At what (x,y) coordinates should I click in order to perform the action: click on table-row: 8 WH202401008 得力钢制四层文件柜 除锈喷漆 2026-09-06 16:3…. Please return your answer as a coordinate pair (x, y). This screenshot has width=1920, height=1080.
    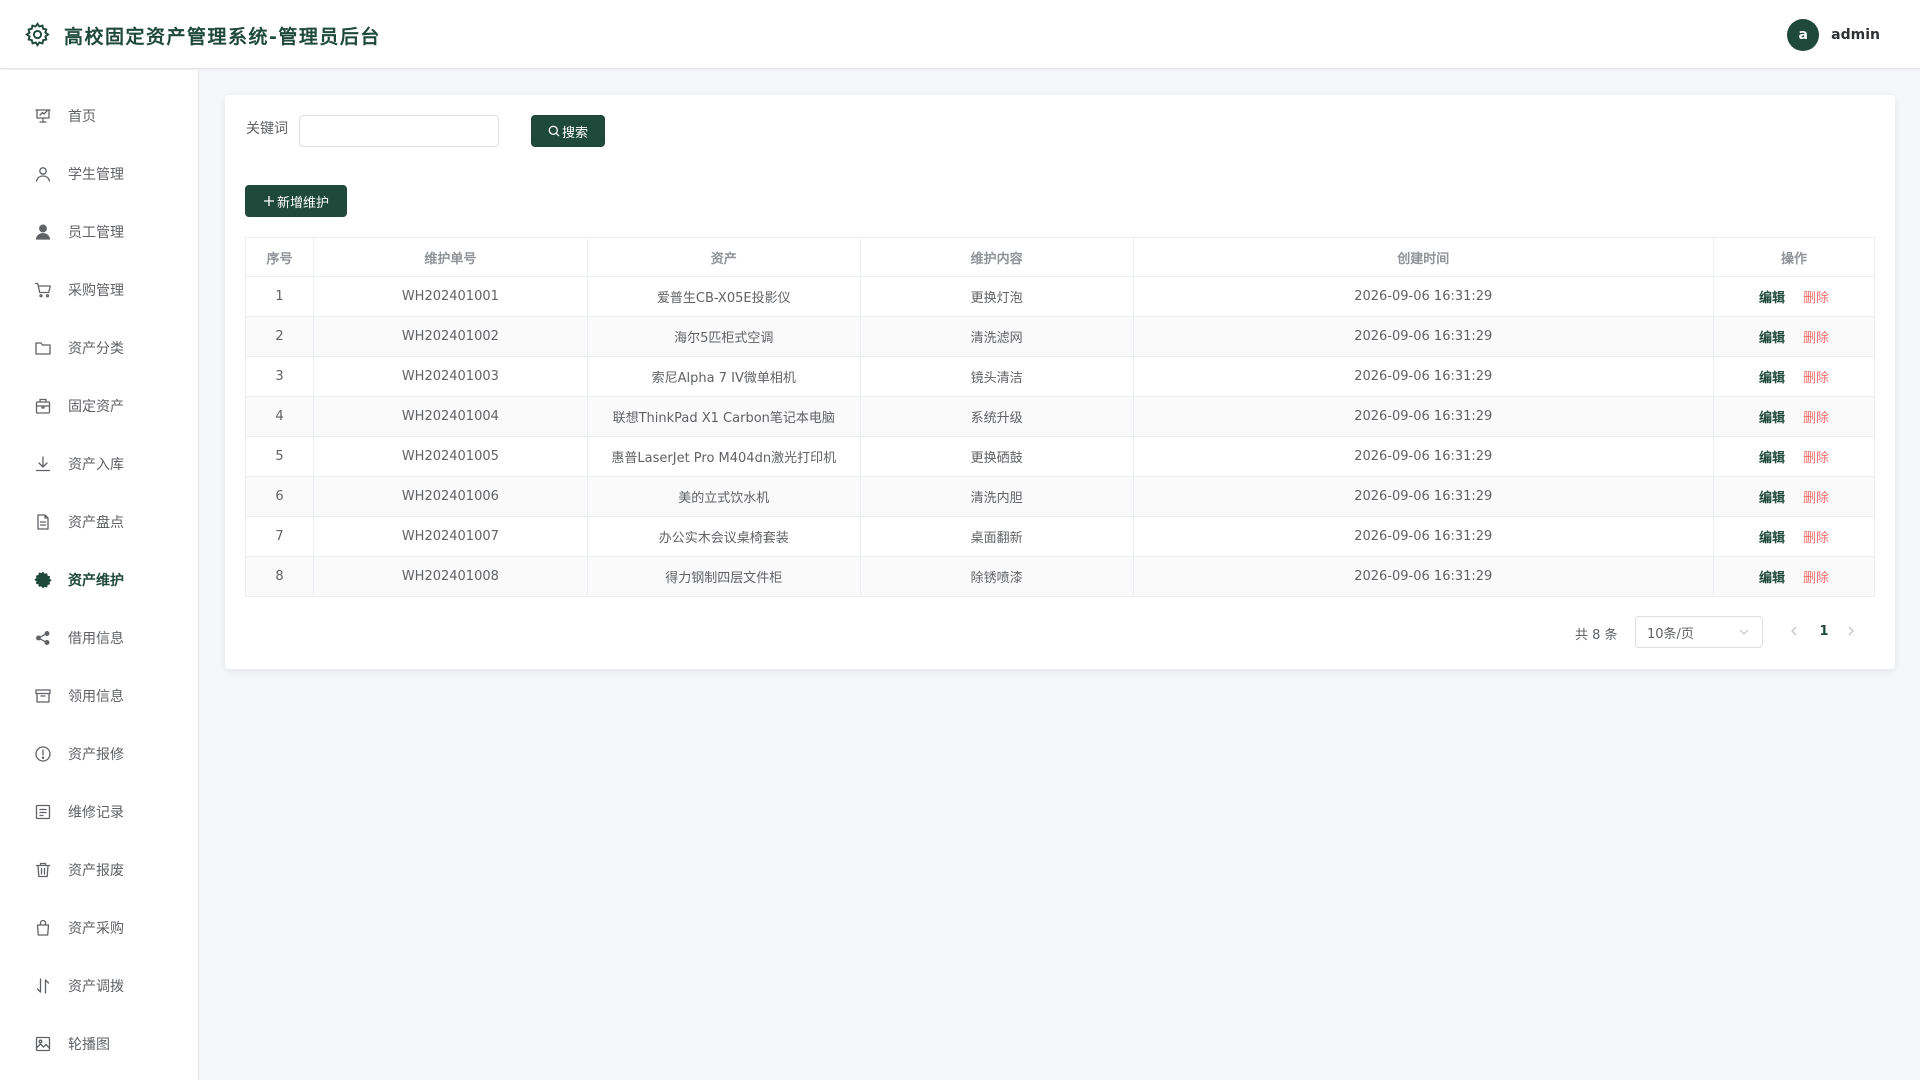
    Looking at the image, I should click on (1060, 576).